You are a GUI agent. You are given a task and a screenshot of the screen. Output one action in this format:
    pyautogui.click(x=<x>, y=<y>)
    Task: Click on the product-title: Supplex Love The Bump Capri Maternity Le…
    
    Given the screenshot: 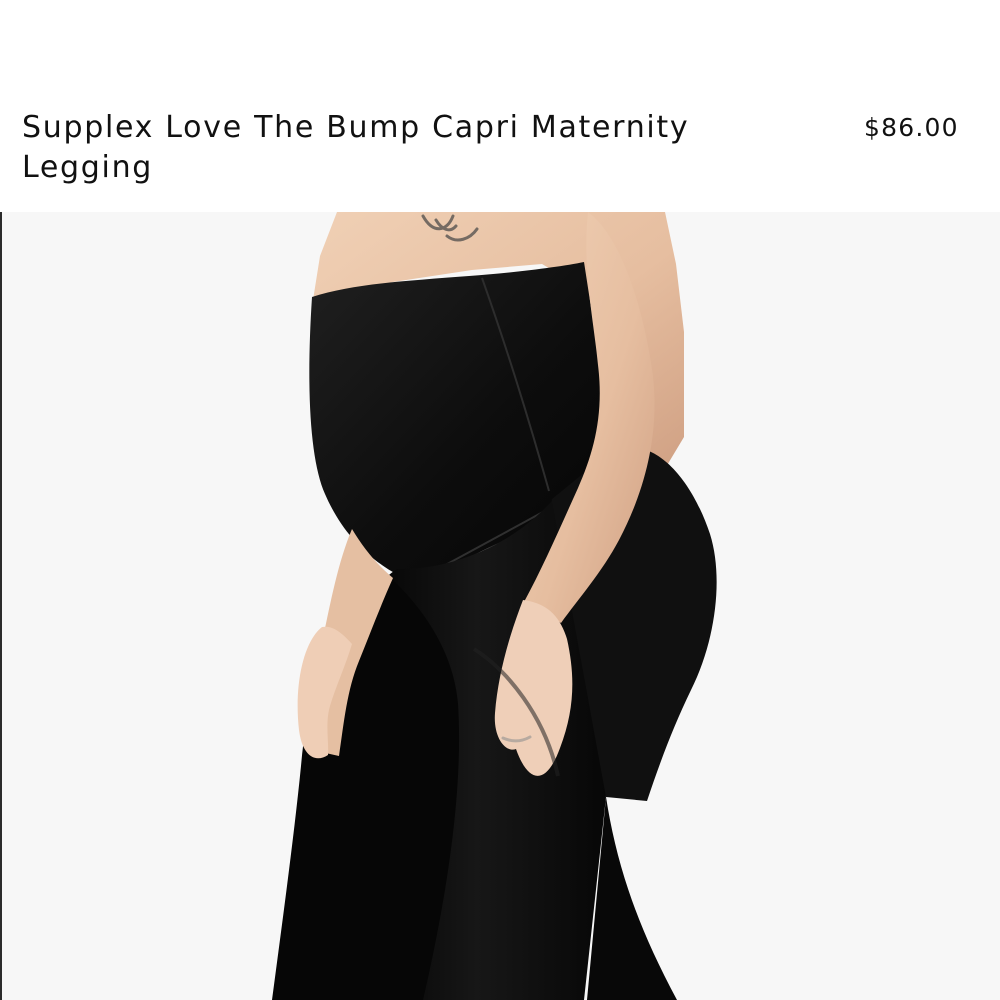 What is the action you would take?
    pyautogui.click(x=356, y=147)
    